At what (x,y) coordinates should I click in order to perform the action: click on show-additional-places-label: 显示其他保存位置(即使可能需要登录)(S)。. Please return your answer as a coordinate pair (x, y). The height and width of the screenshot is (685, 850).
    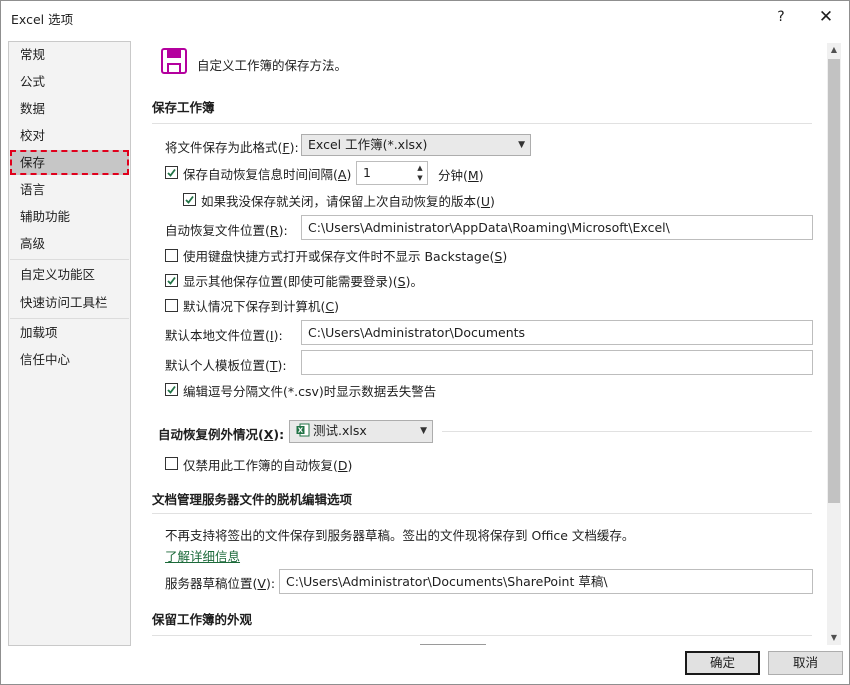
    Looking at the image, I should click on (303, 281).